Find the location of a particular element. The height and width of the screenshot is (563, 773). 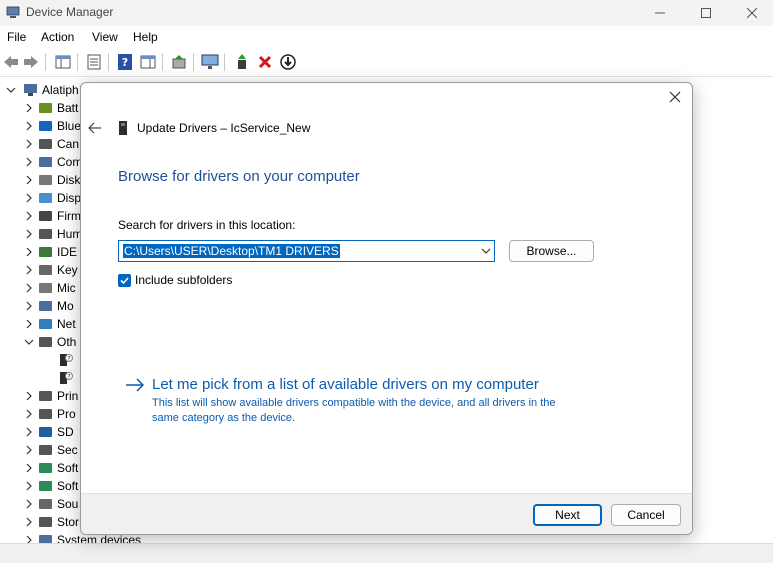

device-icon is located at coordinates (123, 128).